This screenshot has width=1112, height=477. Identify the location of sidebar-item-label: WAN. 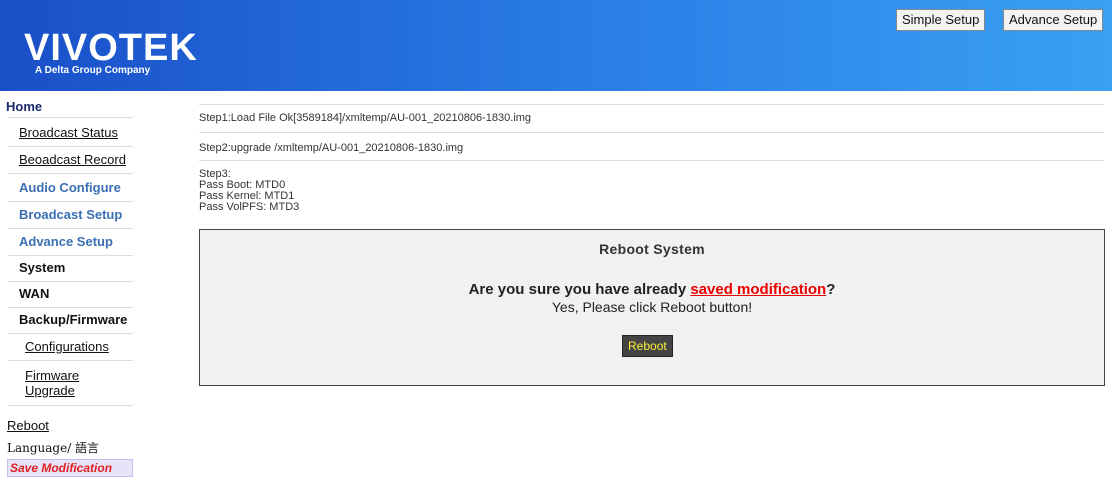
(34, 293).